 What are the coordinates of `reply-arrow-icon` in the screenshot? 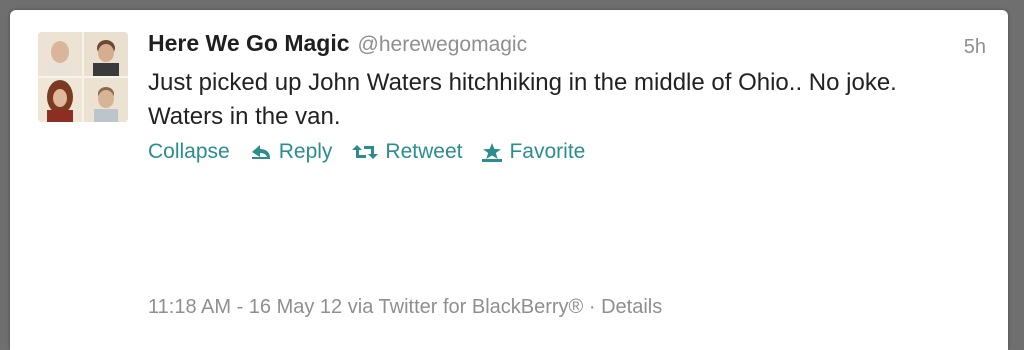 It's located at (260, 152).